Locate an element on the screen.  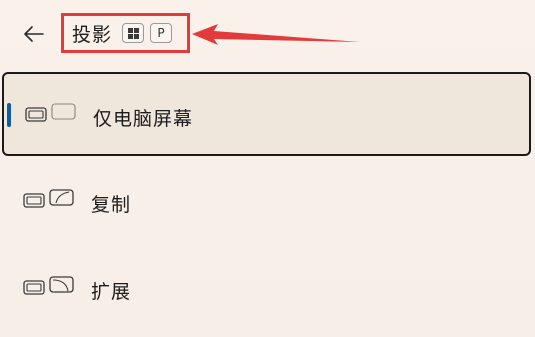
windows-key-badge is located at coordinates (133, 33).